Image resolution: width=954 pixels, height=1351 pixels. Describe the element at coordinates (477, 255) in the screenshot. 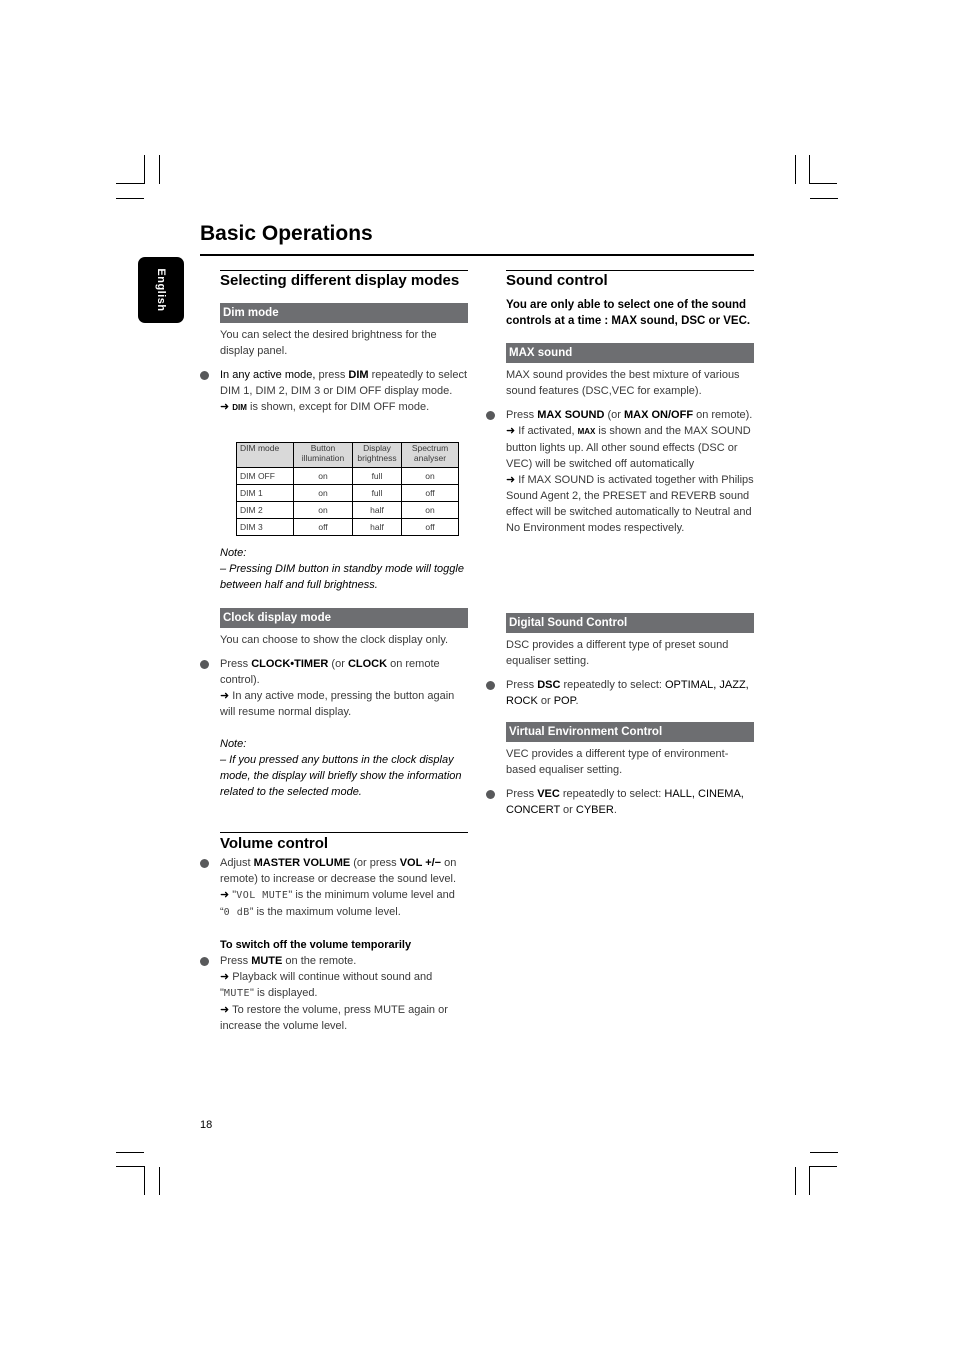

I see `title-rule` at that location.